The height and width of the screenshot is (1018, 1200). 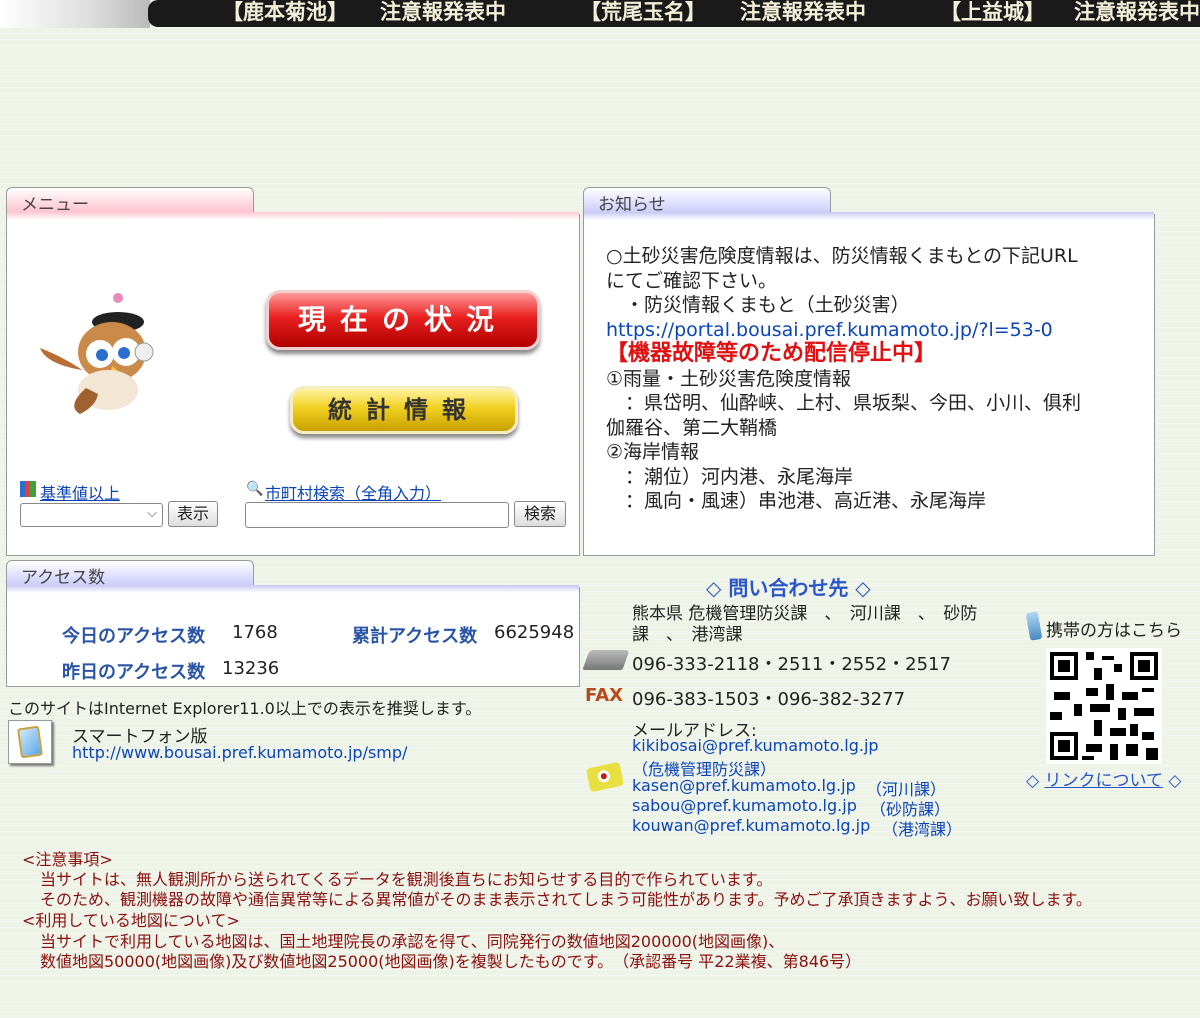 What do you see at coordinates (1104, 706) in the screenshot?
I see `qr-code-icon` at bounding box center [1104, 706].